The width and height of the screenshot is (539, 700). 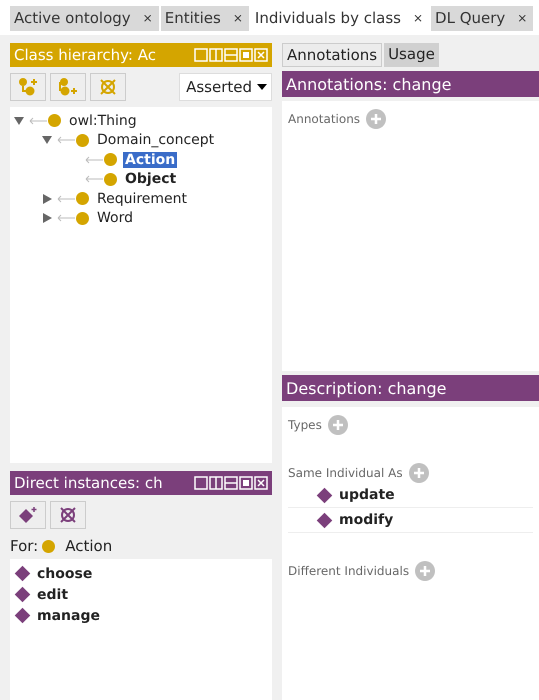 What do you see at coordinates (142, 198) in the screenshot?
I see `tree-item: Requirement` at bounding box center [142, 198].